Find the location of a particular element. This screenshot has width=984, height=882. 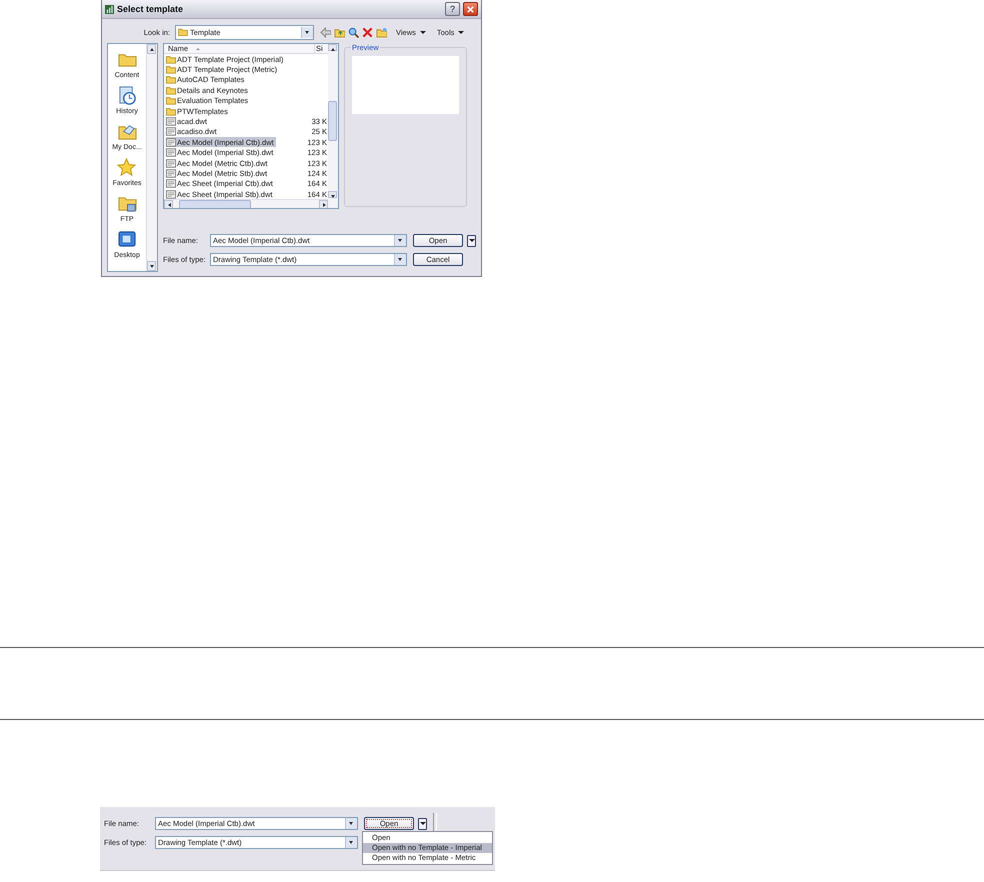

close-icon is located at coordinates (470, 9).